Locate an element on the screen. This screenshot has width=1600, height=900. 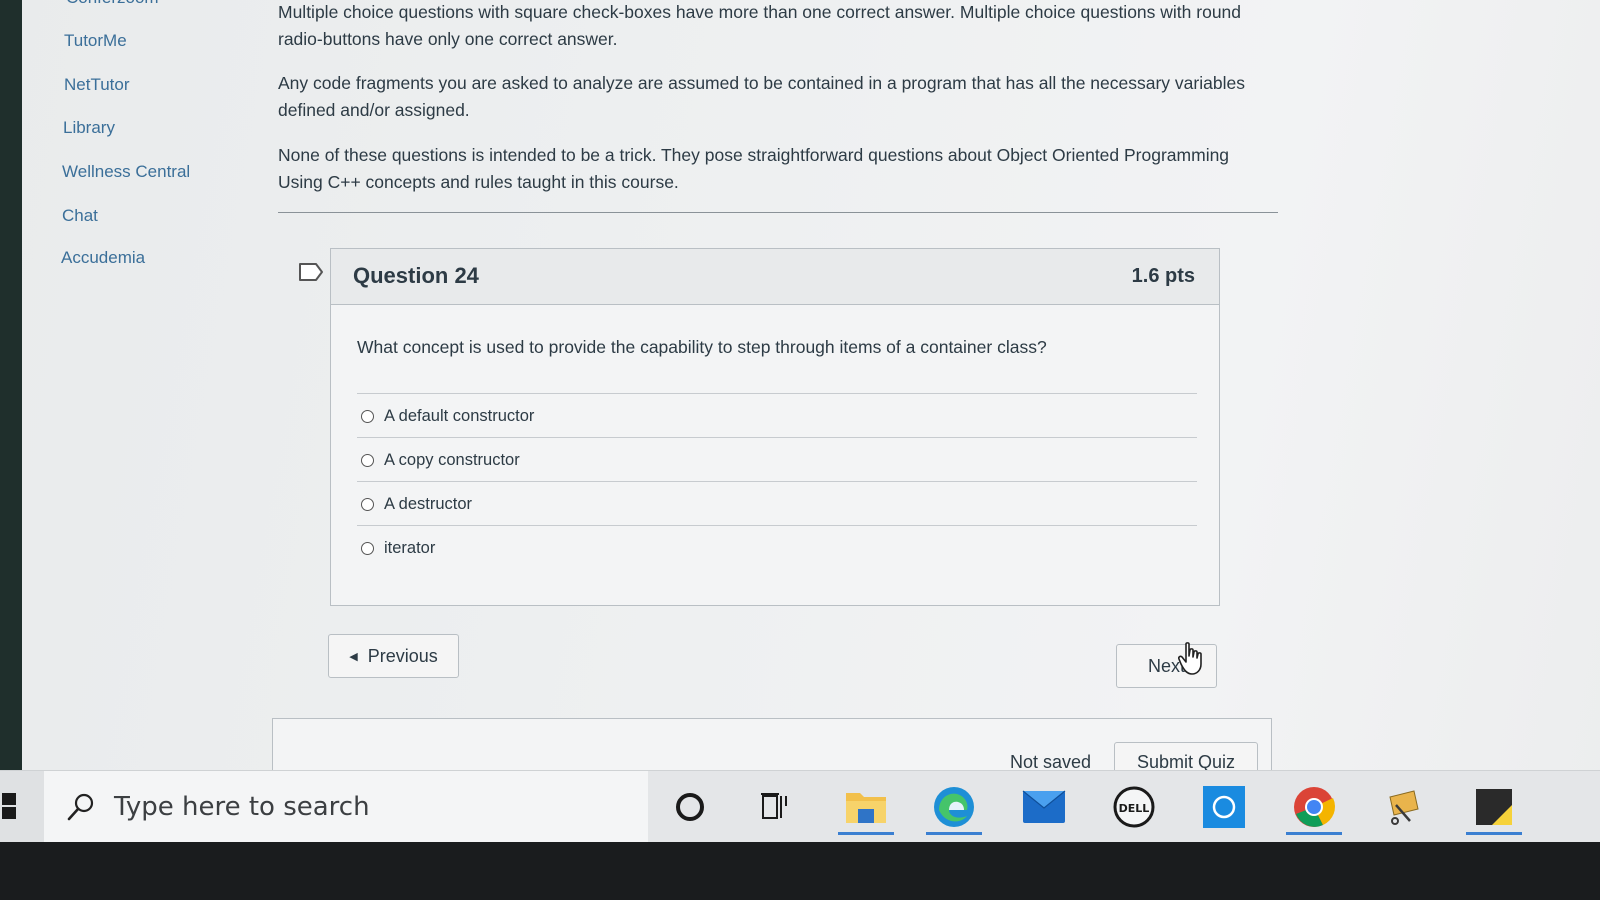
sidebar-item-nettutor: NetTutor is located at coordinates (97, 85).